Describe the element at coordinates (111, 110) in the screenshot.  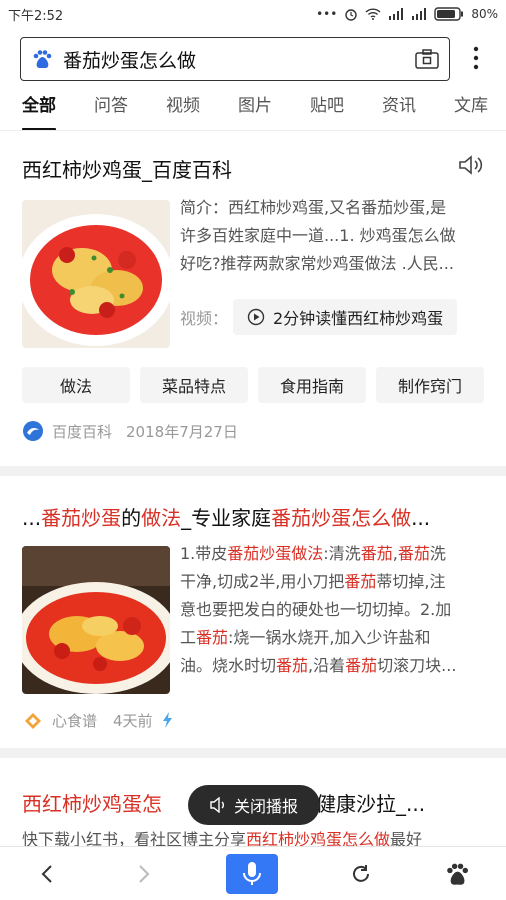
I see `tab-qa: 问答` at that location.